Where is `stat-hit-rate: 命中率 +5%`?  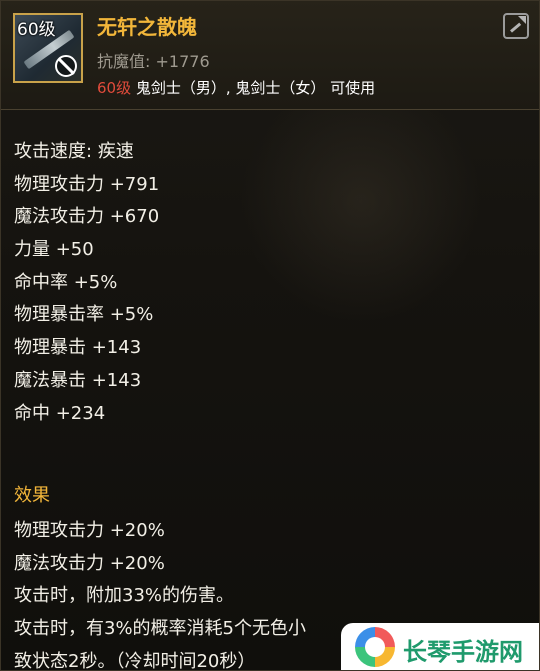 stat-hit-rate: 命中率 +5% is located at coordinates (66, 282).